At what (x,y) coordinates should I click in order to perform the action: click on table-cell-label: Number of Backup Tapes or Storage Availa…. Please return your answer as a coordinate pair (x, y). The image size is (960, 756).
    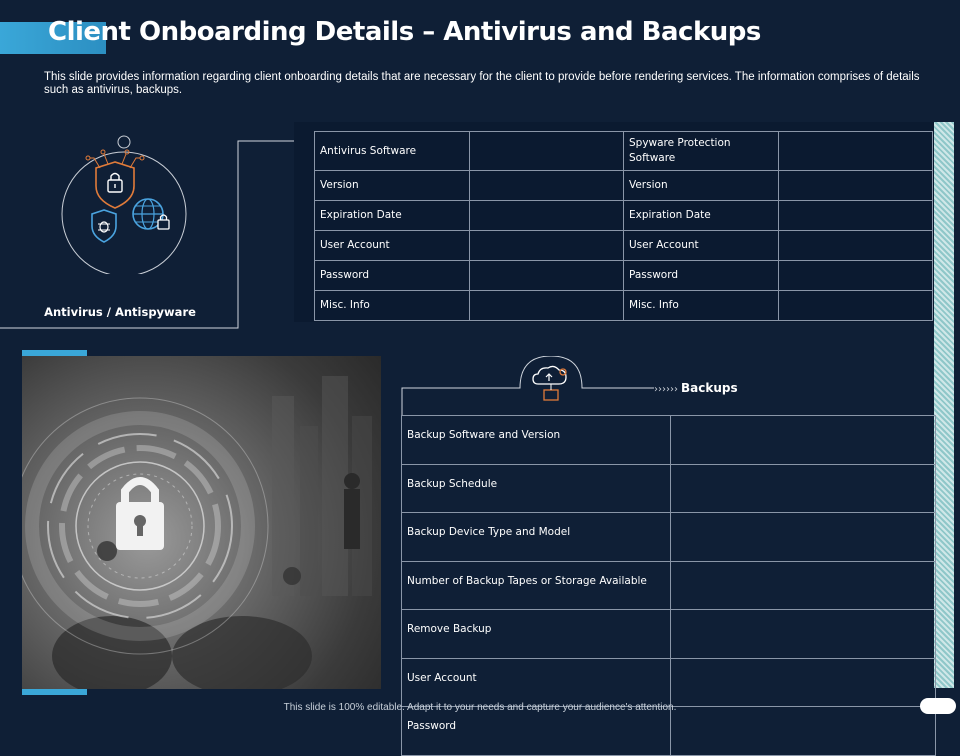
    Looking at the image, I should click on (536, 585).